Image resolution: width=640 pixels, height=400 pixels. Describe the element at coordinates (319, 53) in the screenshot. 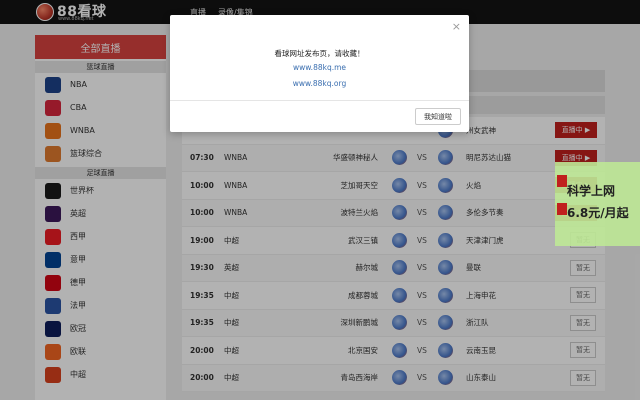

I see `modal-title: 看球网址发布页，请收藏！` at that location.